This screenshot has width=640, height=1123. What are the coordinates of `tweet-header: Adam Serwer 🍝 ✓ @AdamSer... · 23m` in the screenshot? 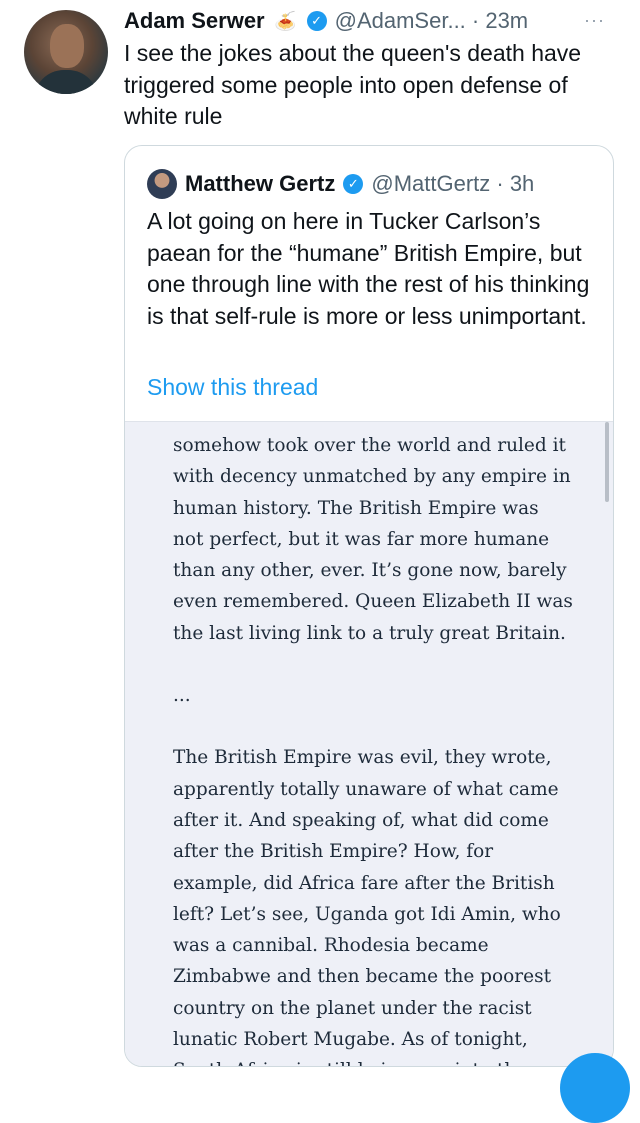 It's located at (326, 21).